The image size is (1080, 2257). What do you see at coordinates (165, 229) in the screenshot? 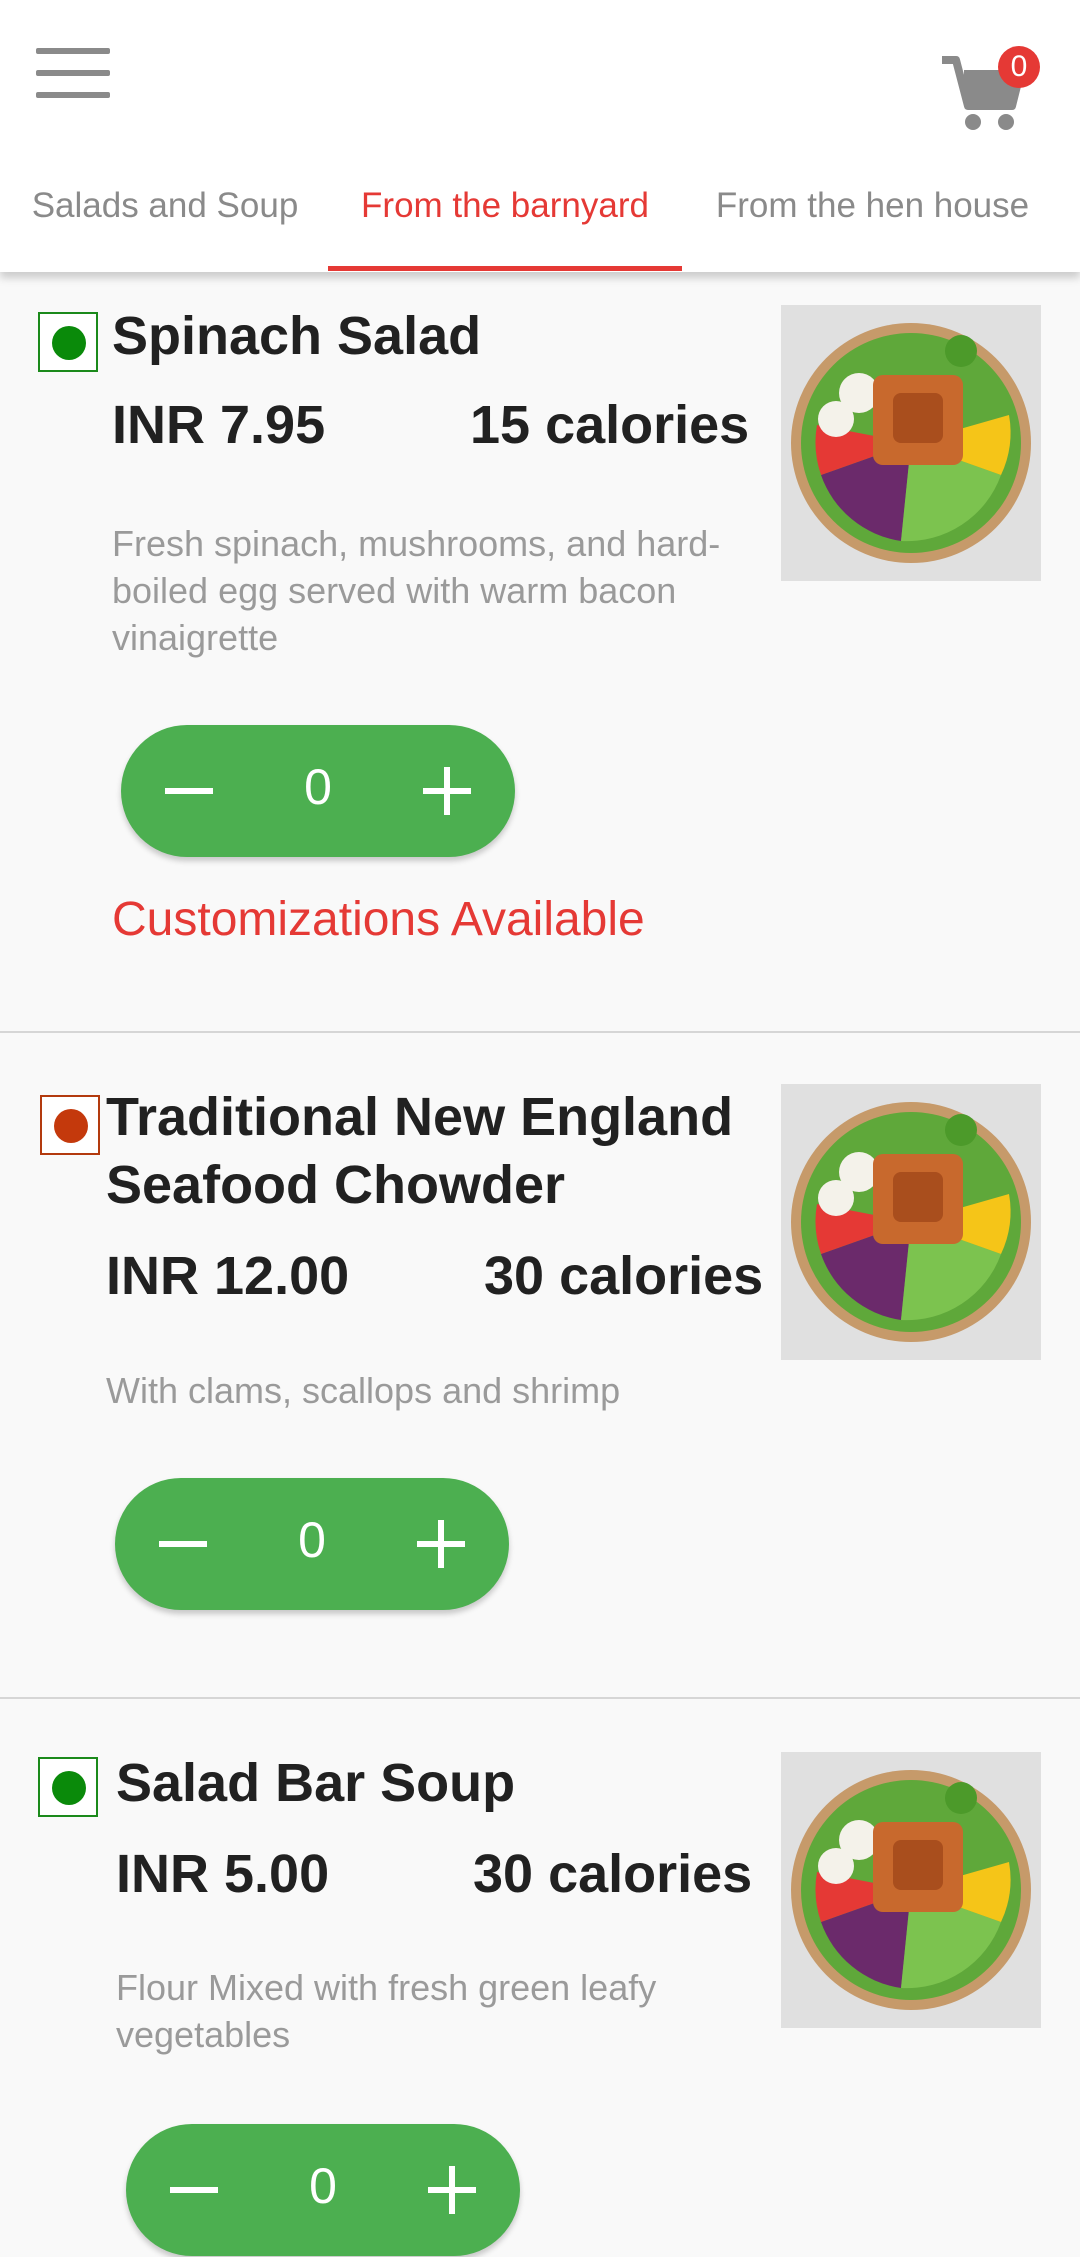
I see `tab-salads-and-soup: Salads and Soup` at bounding box center [165, 229].